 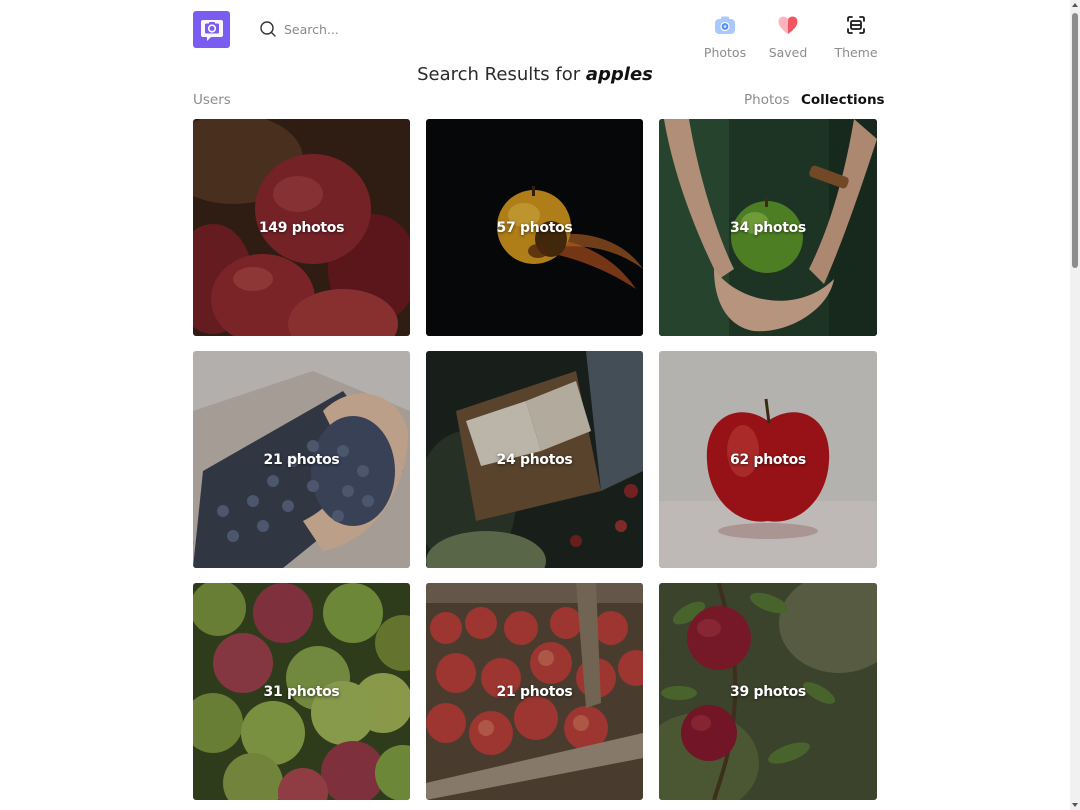 What do you see at coordinates (788, 25) in the screenshot?
I see `heart-icon` at bounding box center [788, 25].